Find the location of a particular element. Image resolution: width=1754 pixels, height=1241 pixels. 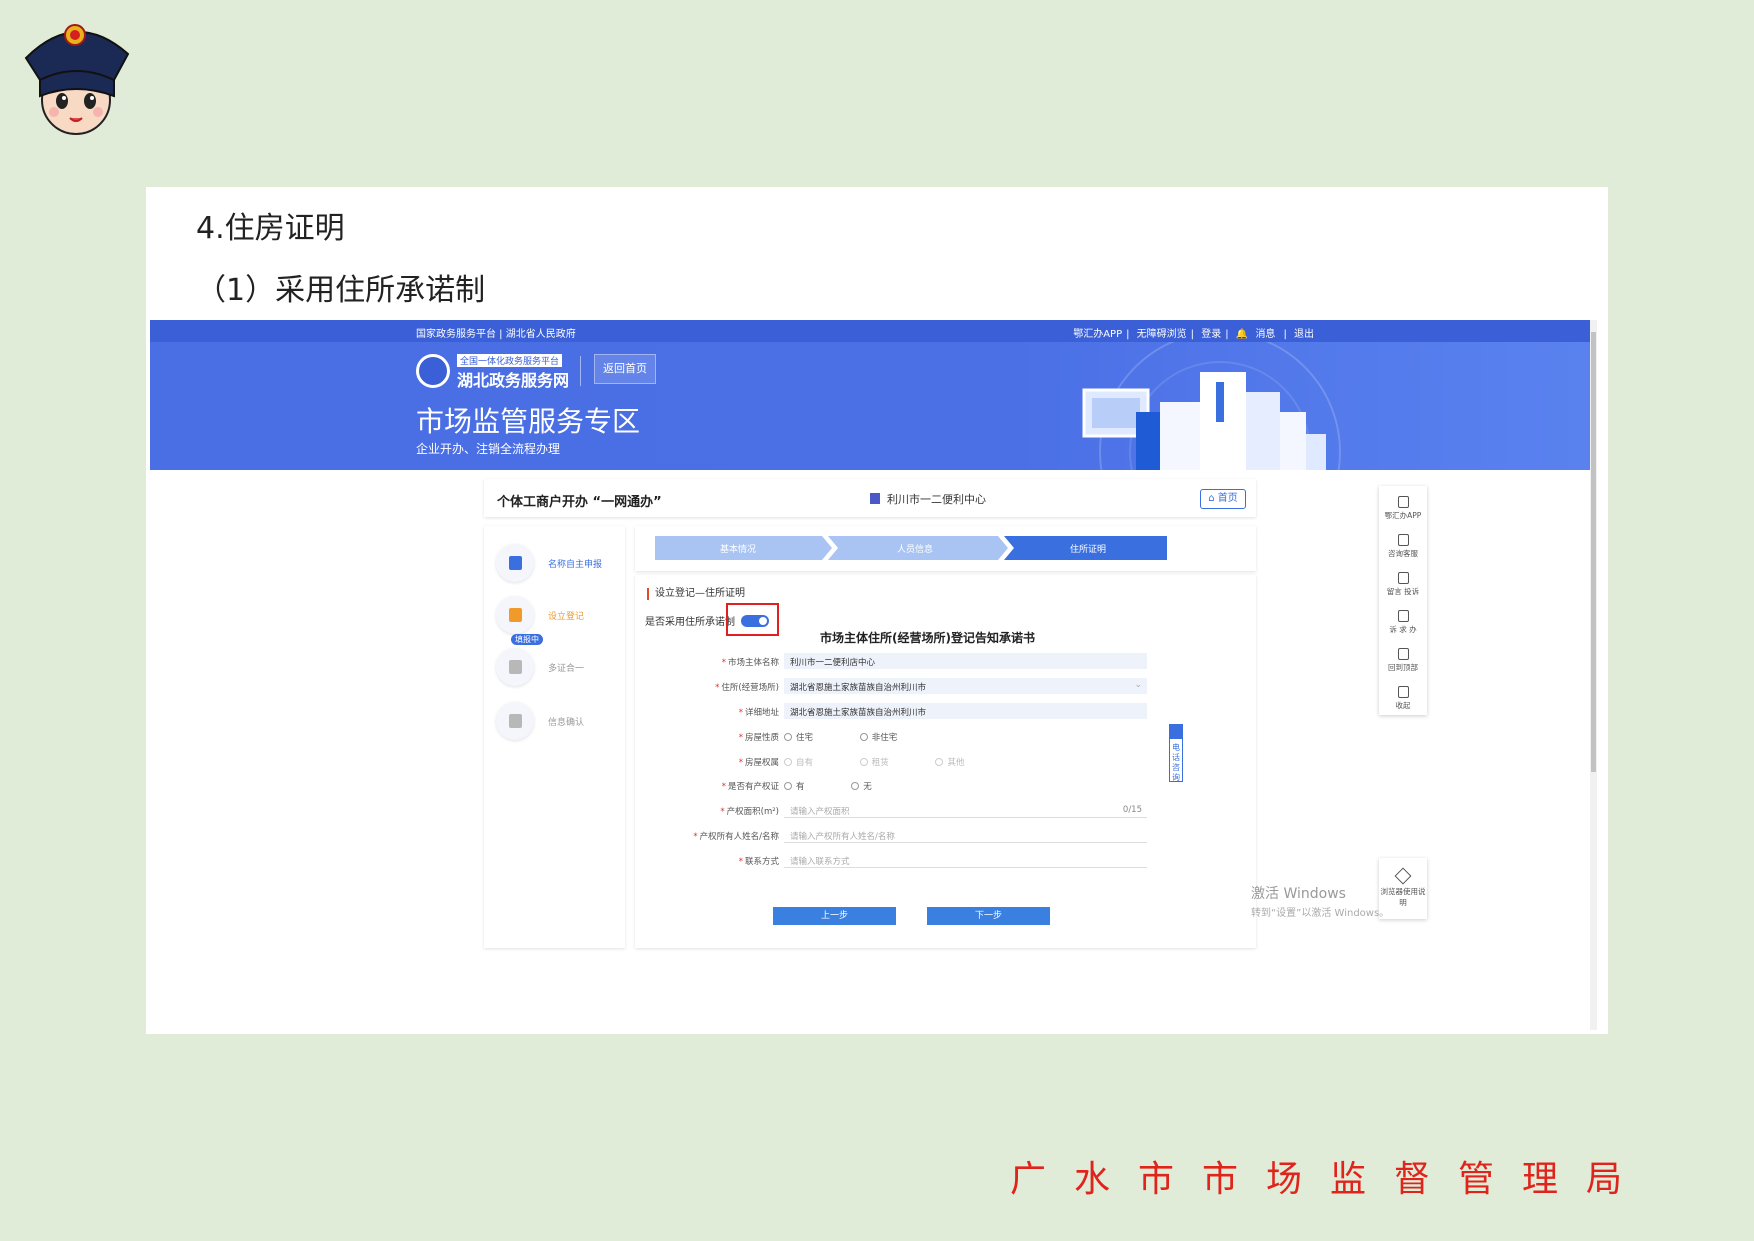

field-label-text: 市场主体名称 is located at coordinates (753, 663).